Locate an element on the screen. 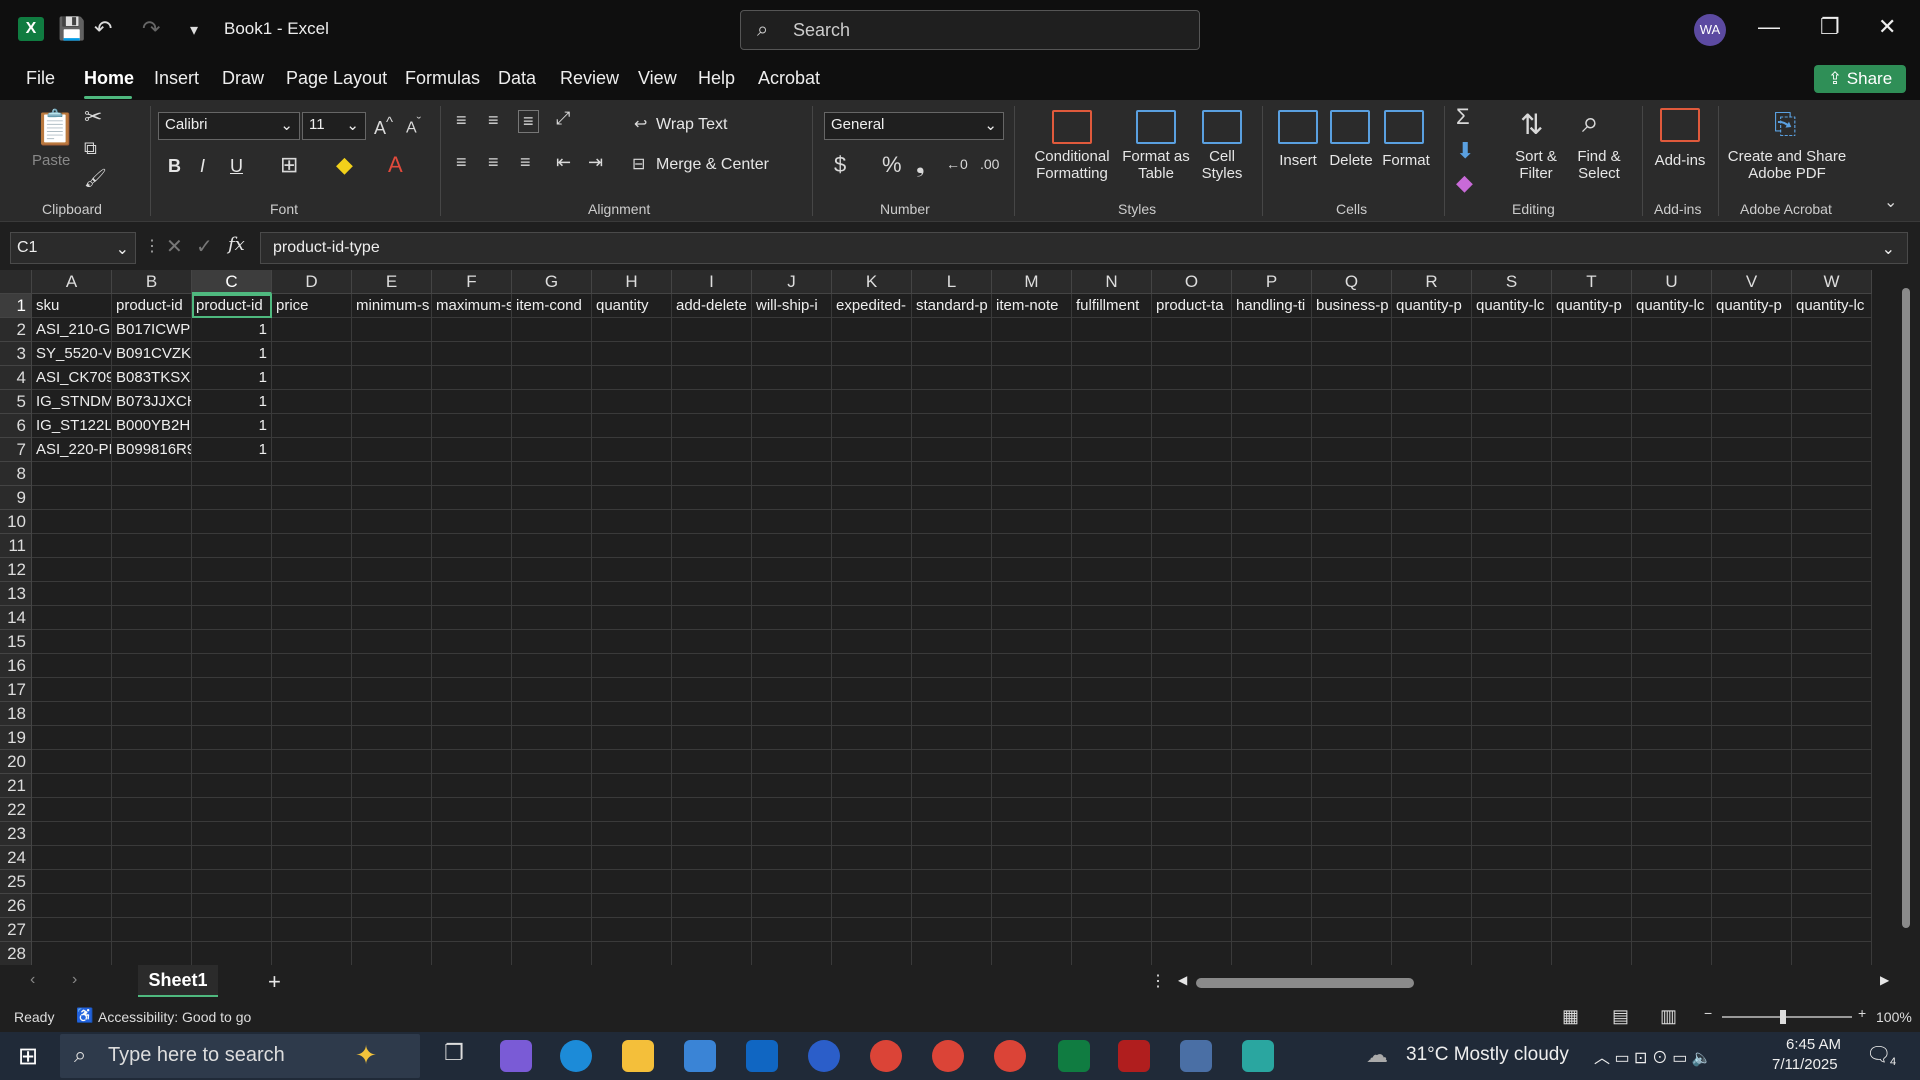  weather-text: 31°C Mostly cloudy is located at coordinates (1487, 1055).